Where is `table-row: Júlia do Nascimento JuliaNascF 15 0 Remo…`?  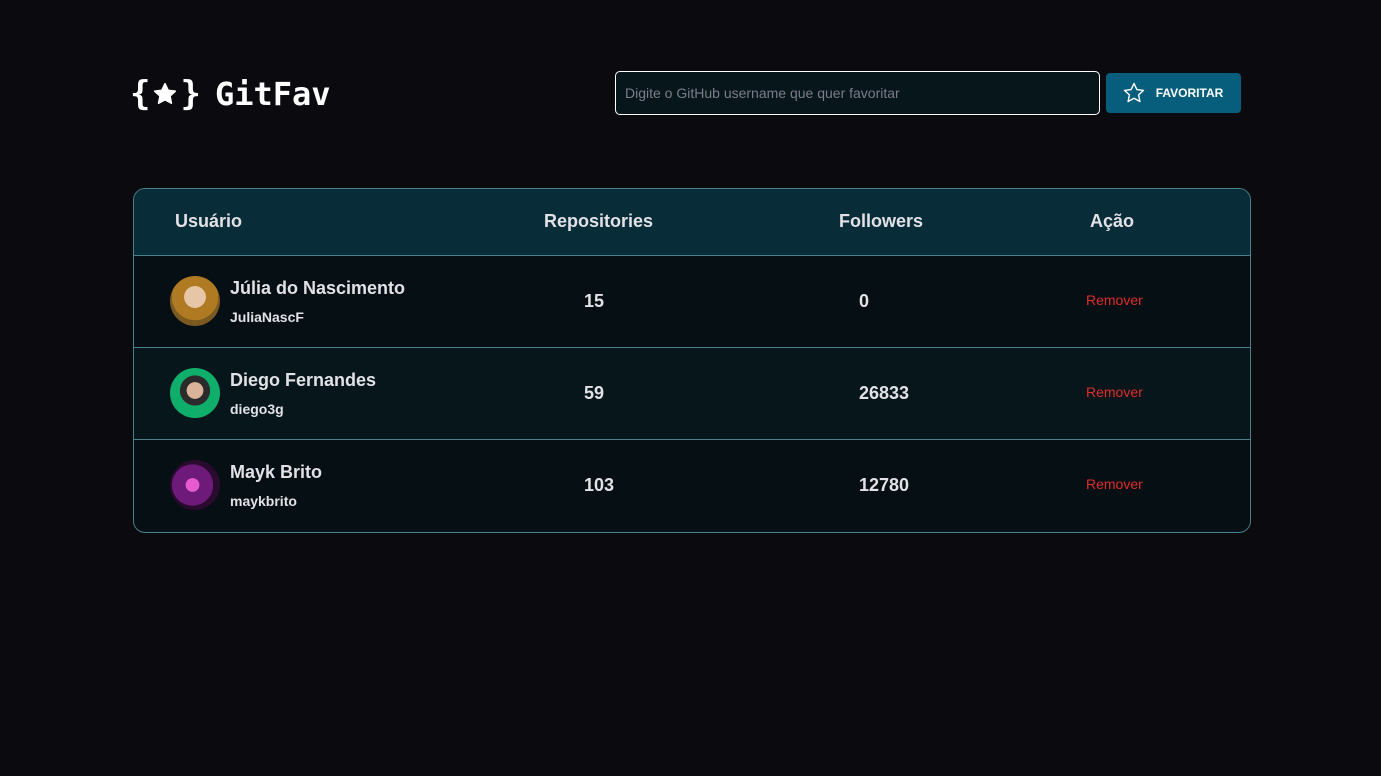
table-row: Júlia do Nascimento JuliaNascF 15 0 Remo… is located at coordinates (692, 301).